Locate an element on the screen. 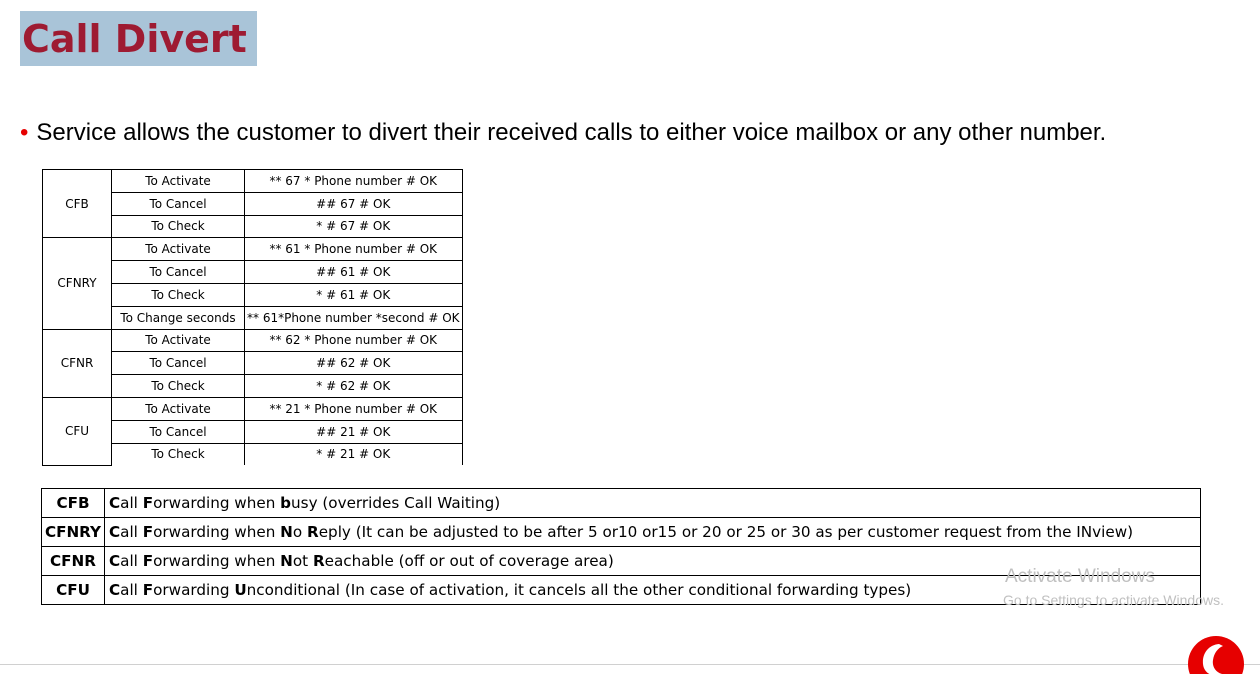 This screenshot has width=1260, height=674. legend-description-part: eachable (off or out of coverage area) is located at coordinates (469, 561).